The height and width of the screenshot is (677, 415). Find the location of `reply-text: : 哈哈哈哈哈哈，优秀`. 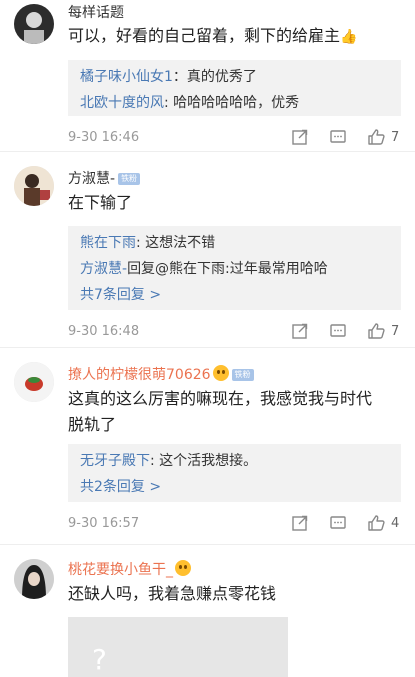

reply-text: : 哈哈哈哈哈哈，优秀 is located at coordinates (232, 103).